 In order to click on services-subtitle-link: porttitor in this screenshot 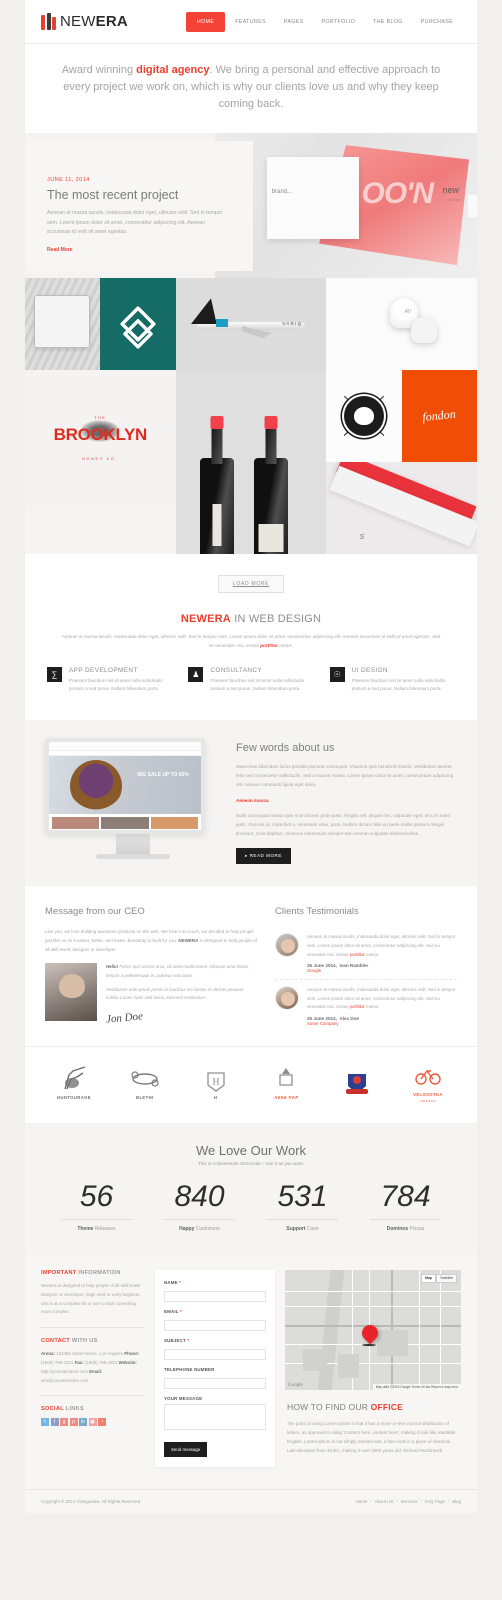, I will do `click(269, 645)`.